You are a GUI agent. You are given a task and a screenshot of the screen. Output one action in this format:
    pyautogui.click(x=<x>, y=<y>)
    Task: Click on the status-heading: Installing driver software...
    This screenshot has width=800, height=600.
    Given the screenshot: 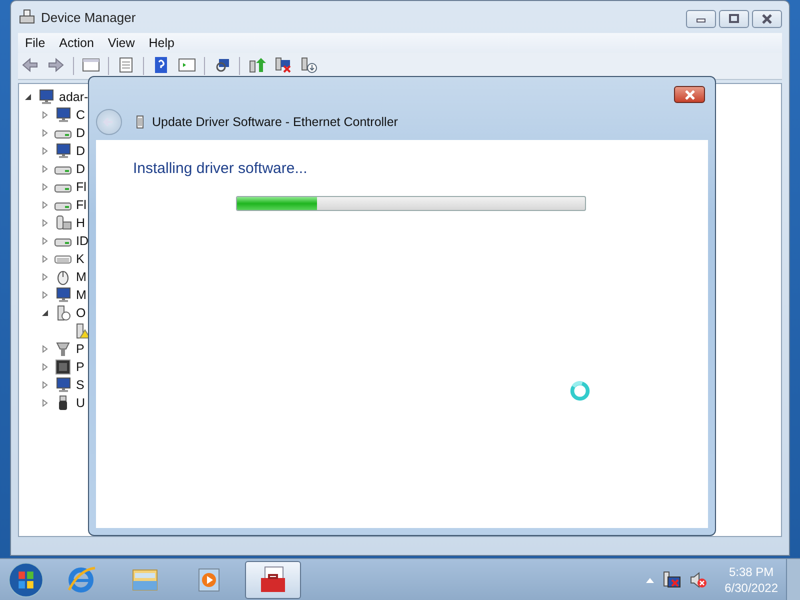 What is the action you would take?
    pyautogui.click(x=220, y=168)
    